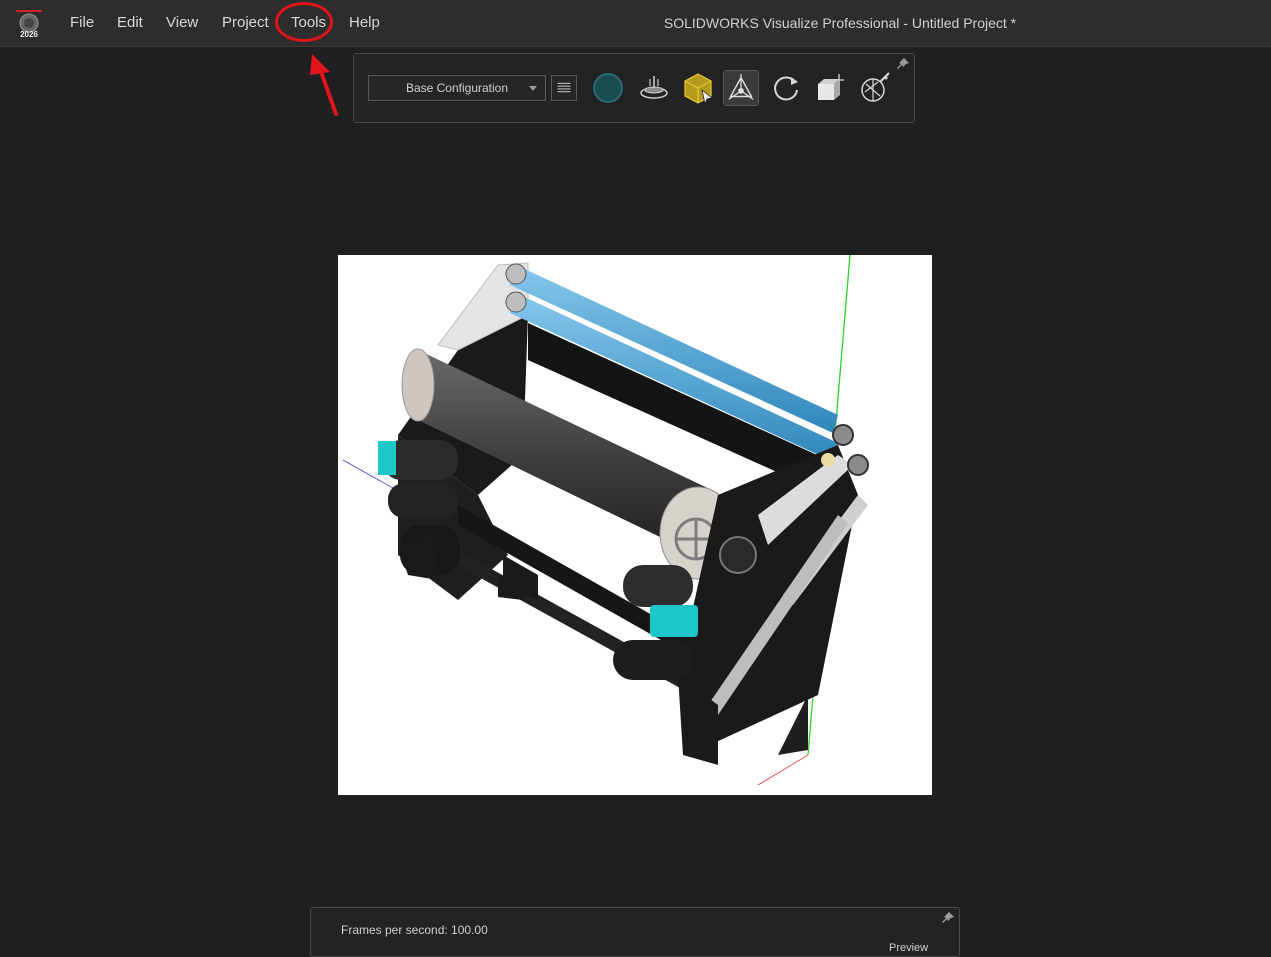  I want to click on menu-help: Help, so click(364, 23).